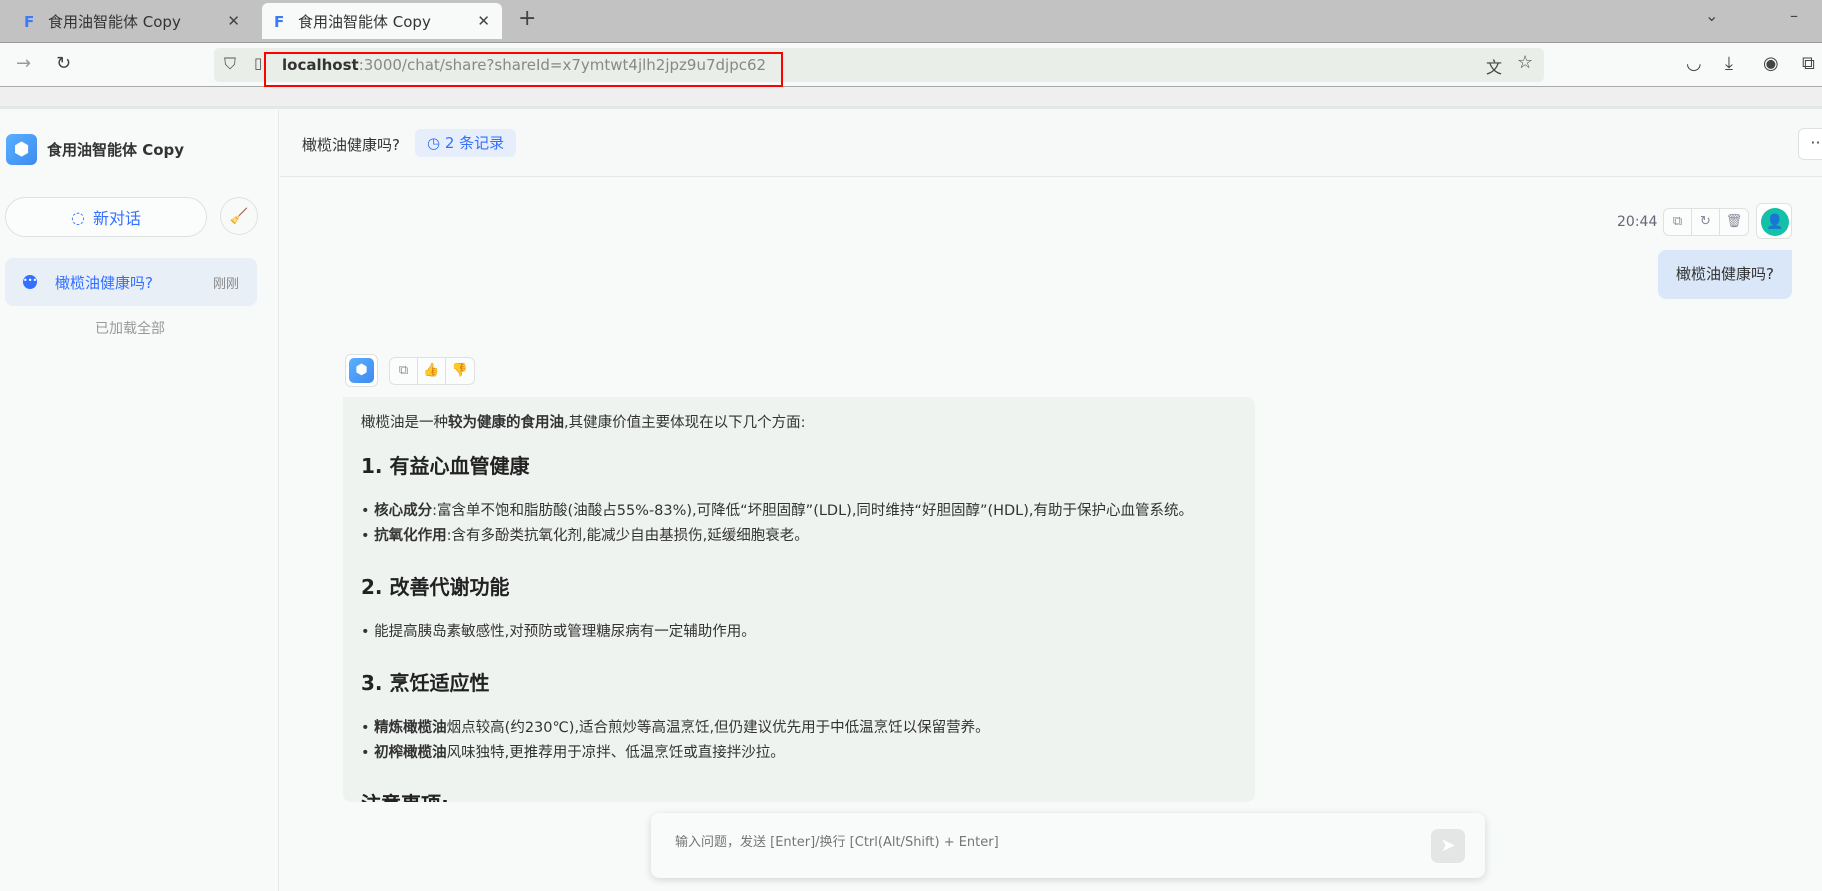 The image size is (1822, 891). Describe the element at coordinates (230, 64) in the screenshot. I see `shield-icon: ⛉` at that location.